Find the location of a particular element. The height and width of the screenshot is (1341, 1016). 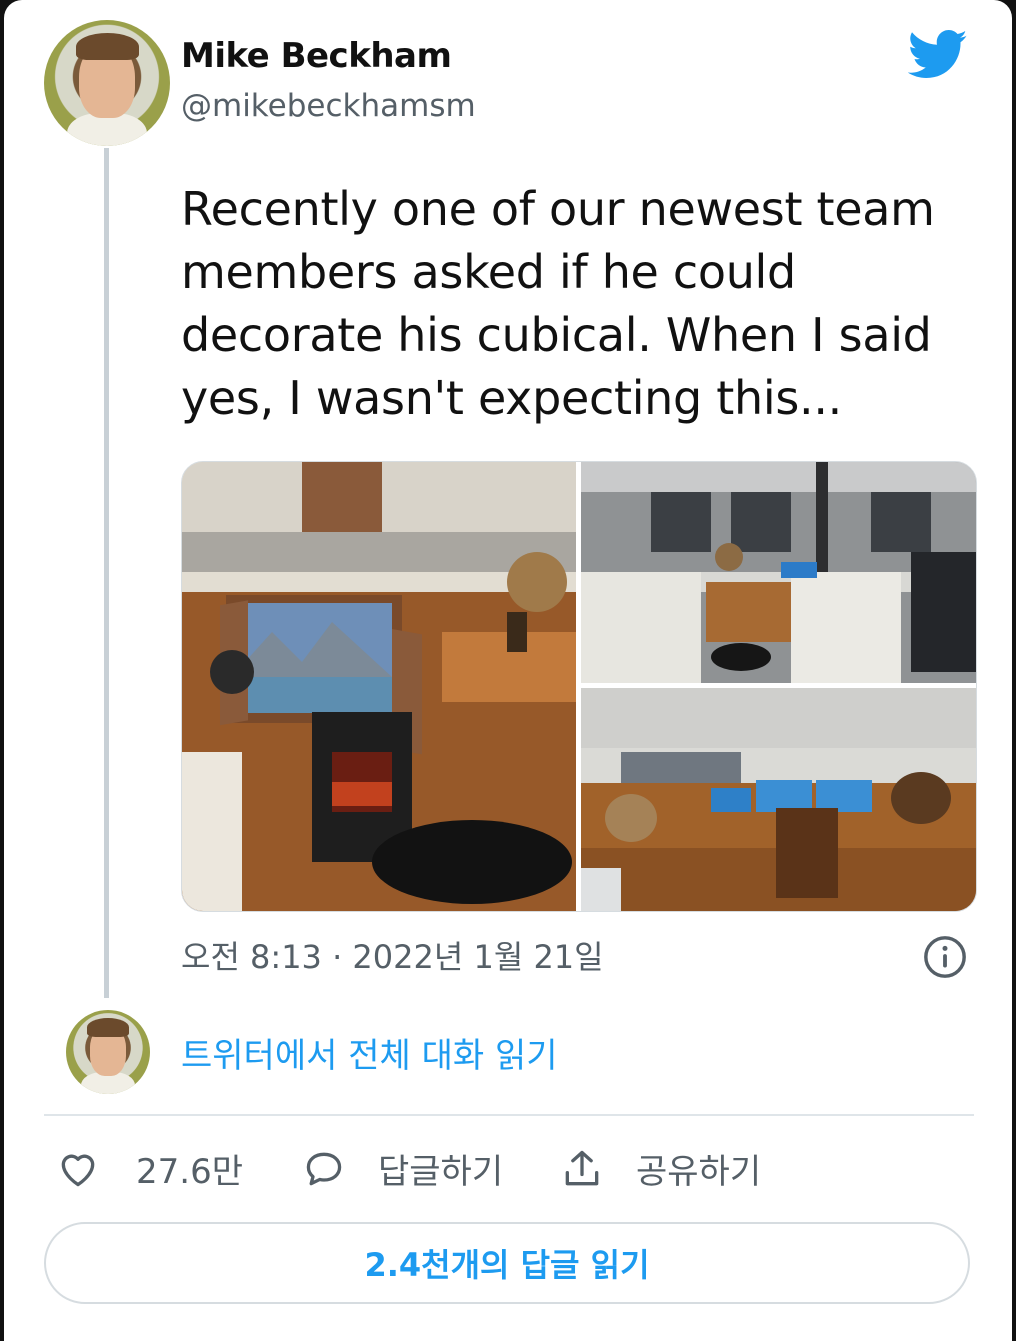

like-count: 27.6만 is located at coordinates (189, 1172).